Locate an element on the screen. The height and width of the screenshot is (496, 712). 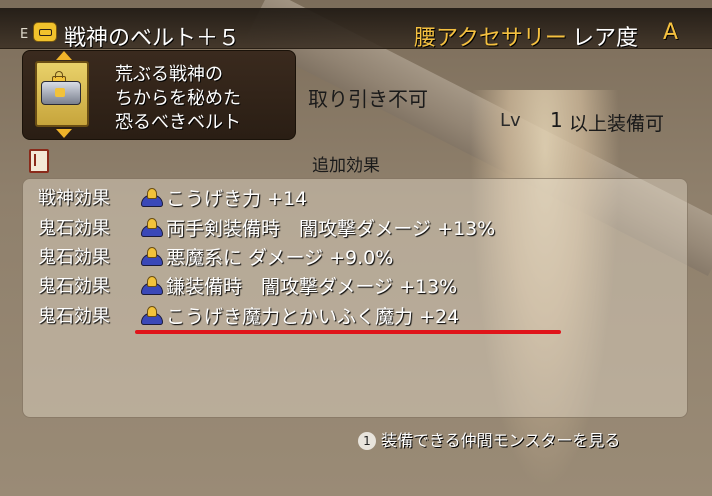
book-icon is located at coordinates (39, 161).